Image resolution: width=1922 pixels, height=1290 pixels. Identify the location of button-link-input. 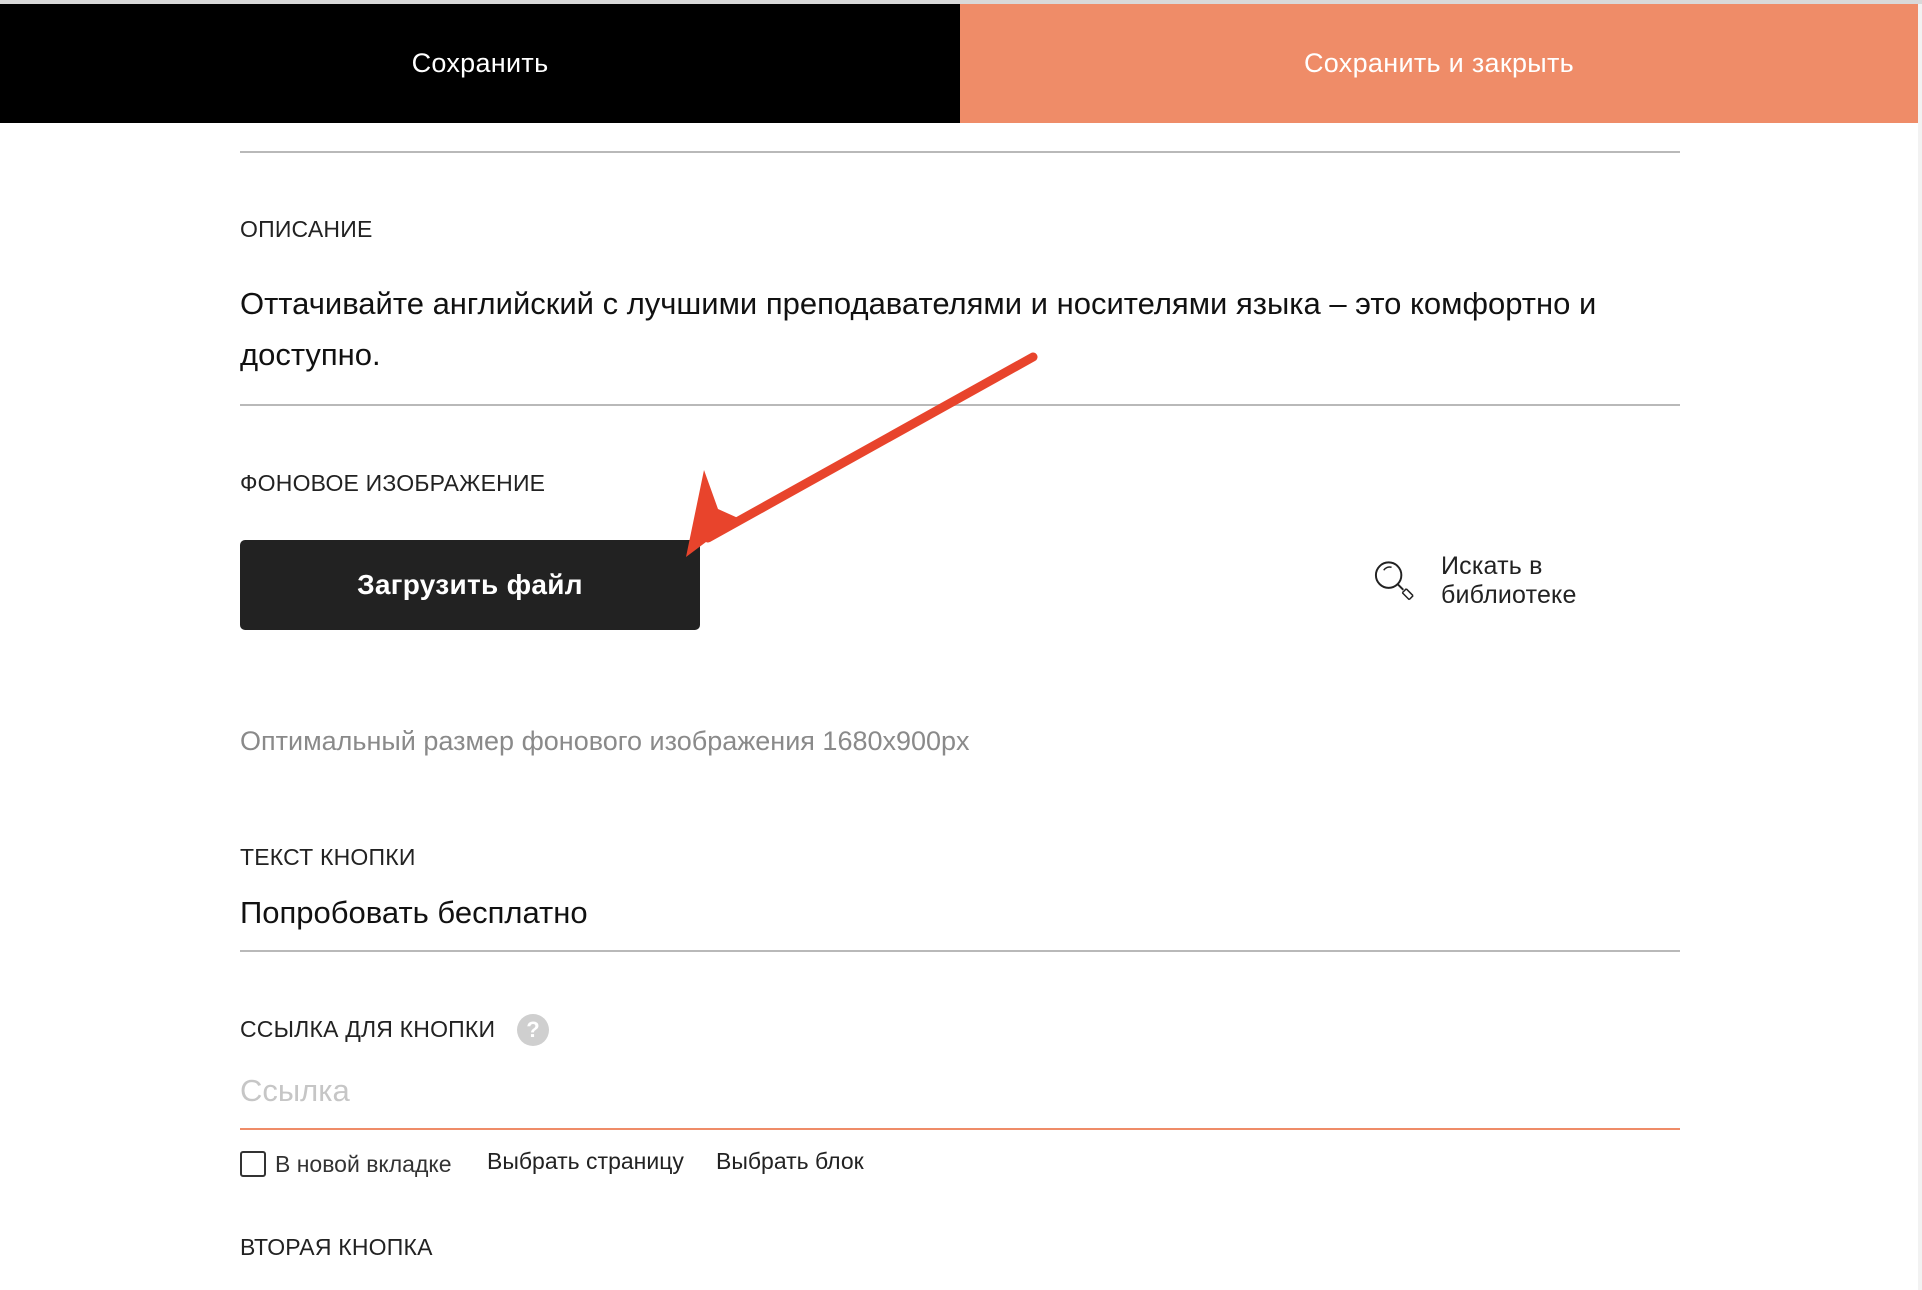
(960, 1091).